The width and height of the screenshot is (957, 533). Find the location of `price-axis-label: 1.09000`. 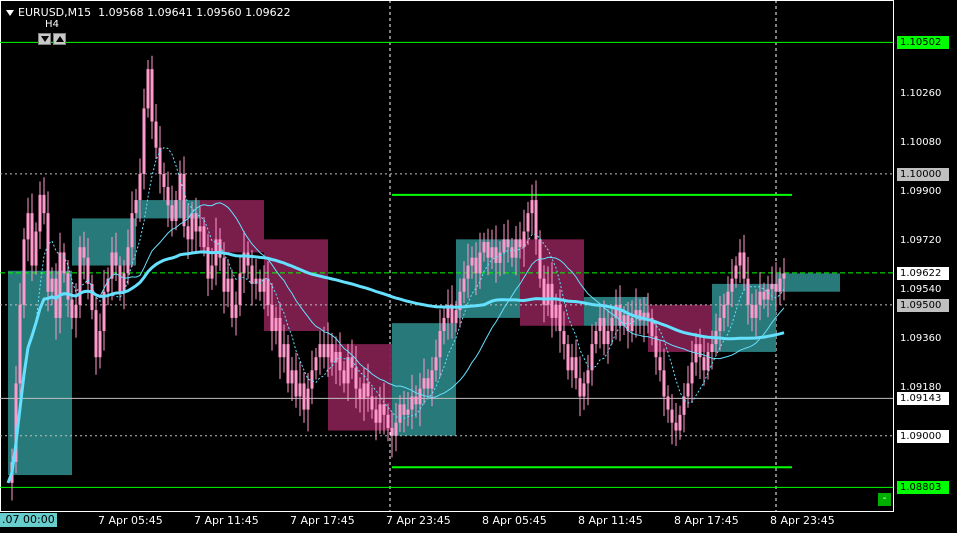

price-axis-label: 1.09000 is located at coordinates (923, 436).